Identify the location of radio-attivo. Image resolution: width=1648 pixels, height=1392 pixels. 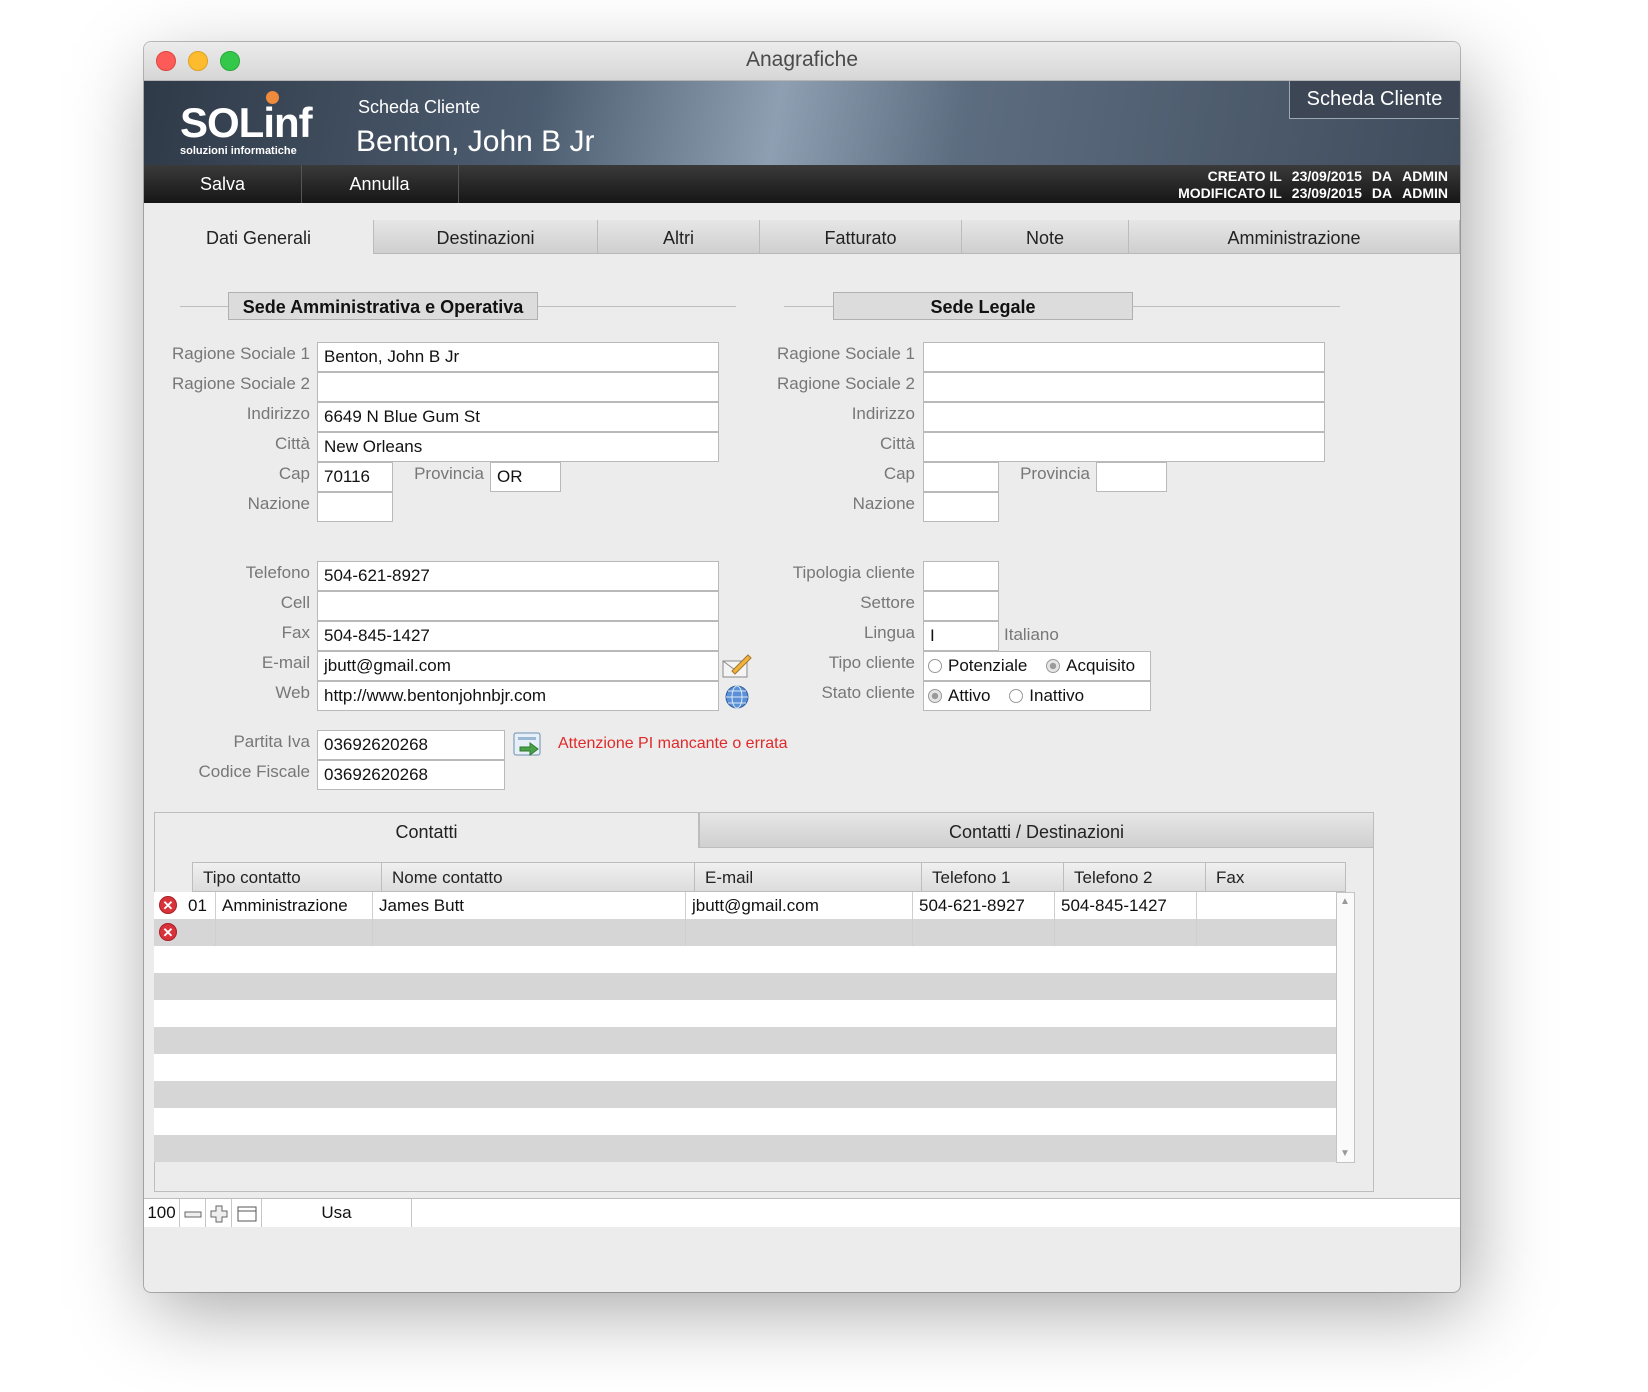
(935, 696).